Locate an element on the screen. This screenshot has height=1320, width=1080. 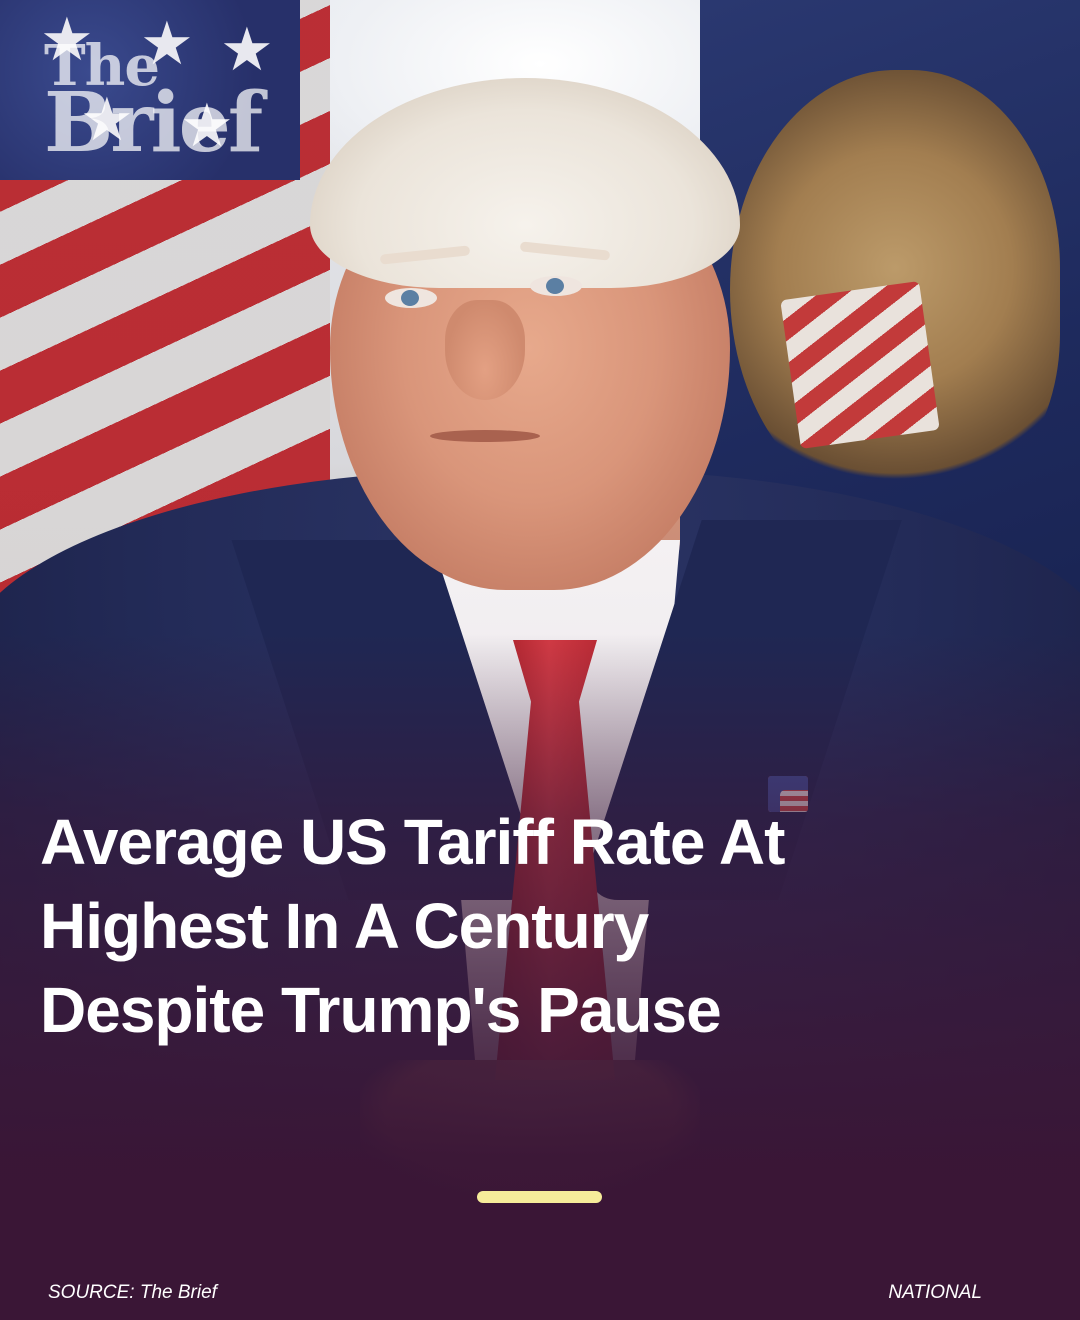
headline-line-3: Despite Trump's Pause is located at coordinates (381, 1010).